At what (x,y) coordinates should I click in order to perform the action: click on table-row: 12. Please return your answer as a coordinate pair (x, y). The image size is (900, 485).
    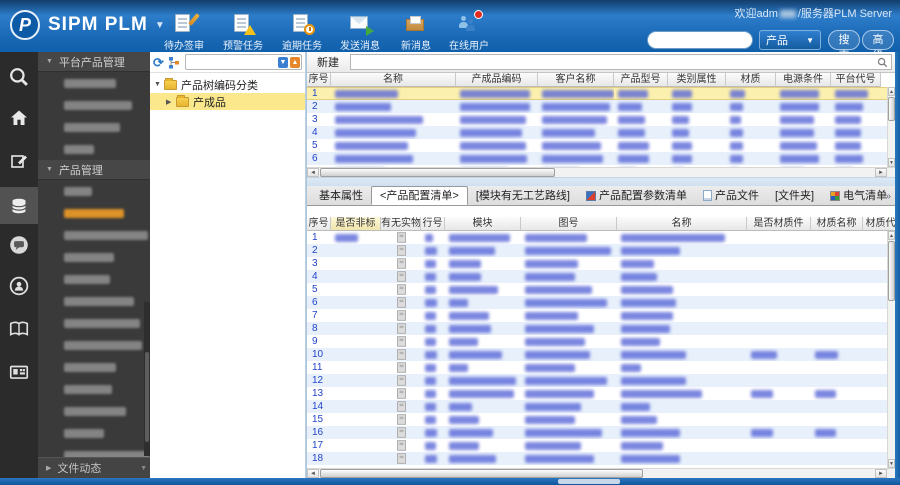
    Looking at the image, I should click on (601, 380).